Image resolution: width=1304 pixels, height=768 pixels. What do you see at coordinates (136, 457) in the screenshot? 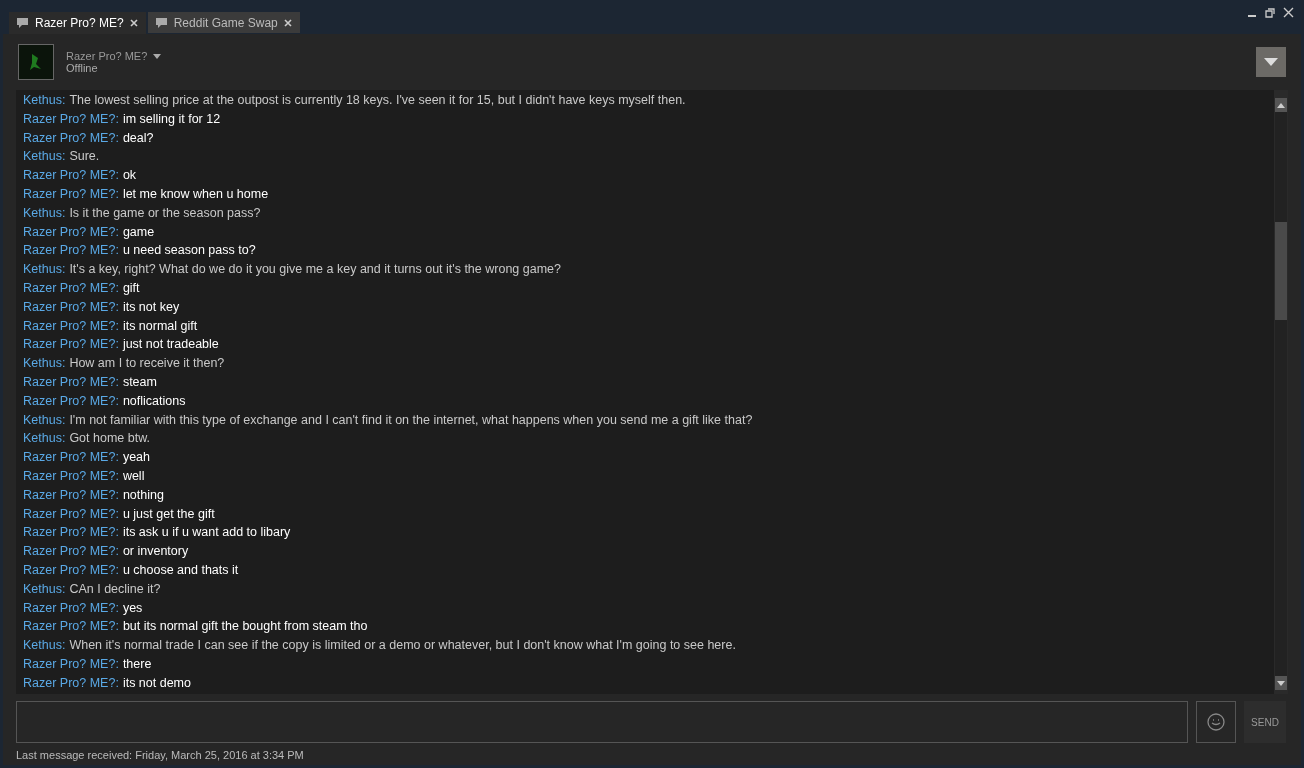
I see `message-text: yeah` at bounding box center [136, 457].